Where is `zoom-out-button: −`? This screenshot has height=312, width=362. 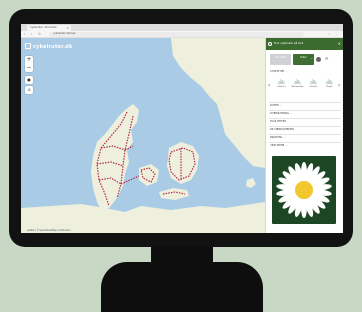
zoom-out-button: − is located at coordinates (29, 68).